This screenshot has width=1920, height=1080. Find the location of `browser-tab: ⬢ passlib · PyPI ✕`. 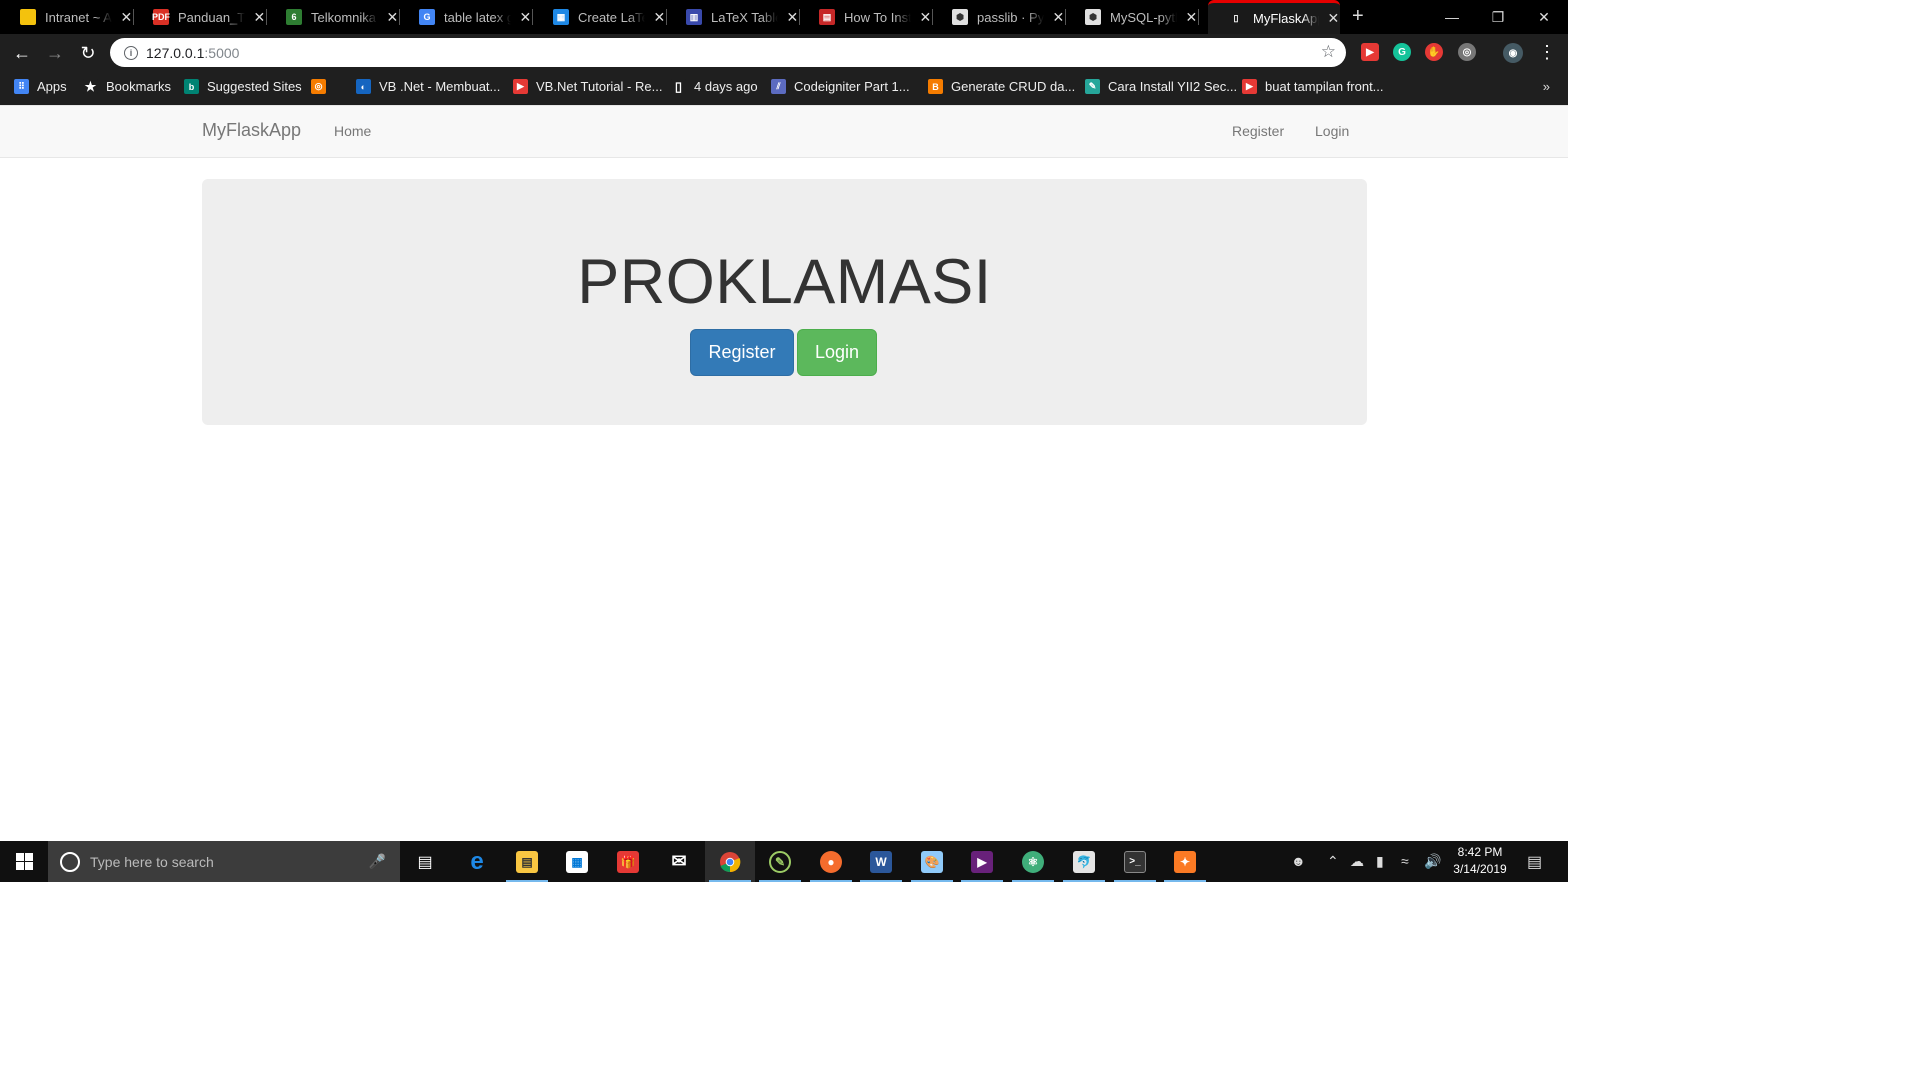

browser-tab: ⬢ passlib · PyPI ✕ is located at coordinates (999, 17).